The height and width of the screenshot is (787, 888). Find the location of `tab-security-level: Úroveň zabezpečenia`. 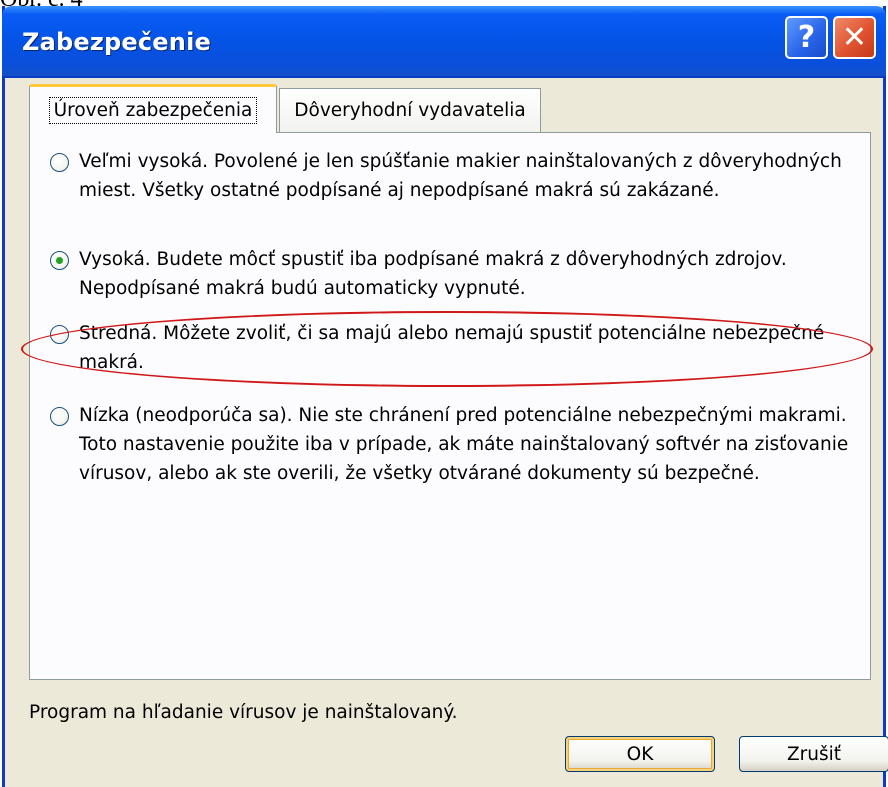

tab-security-level: Úroveň zabezpečenia is located at coordinates (153, 108).